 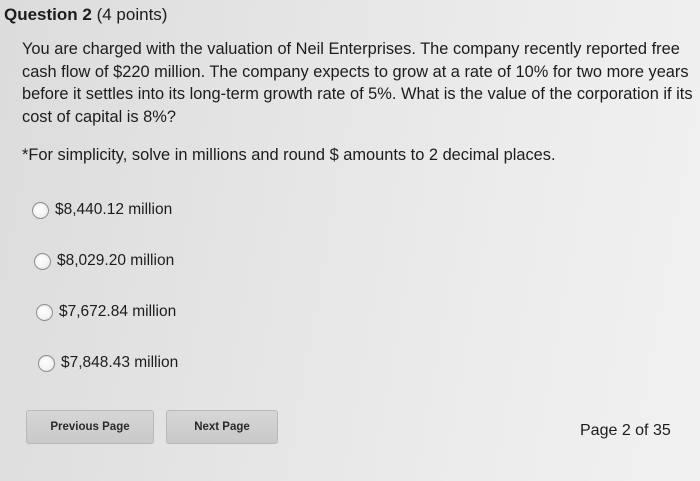 I want to click on previous-page-button: Previous Page, so click(x=90, y=427).